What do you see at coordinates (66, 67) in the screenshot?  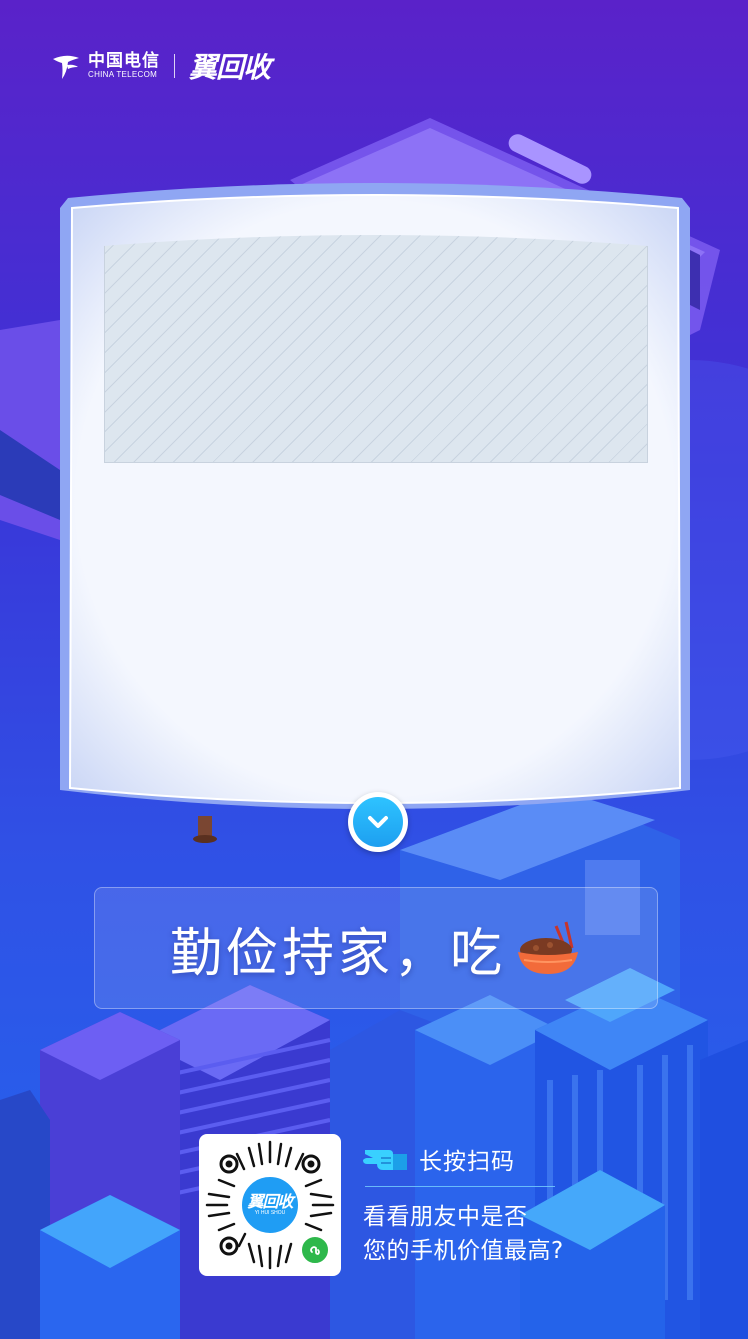 I see `telecom-mark-icon` at bounding box center [66, 67].